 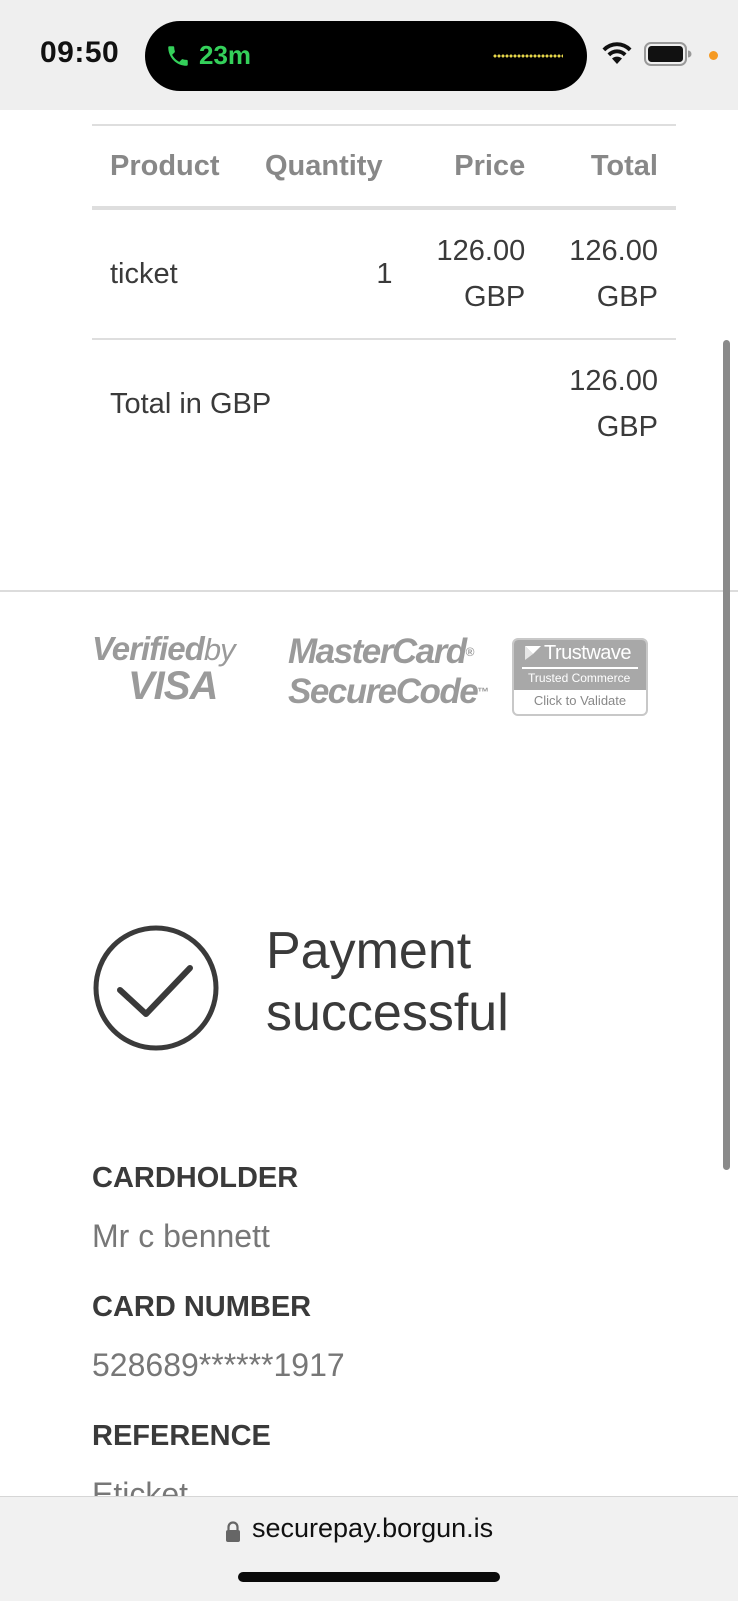 What do you see at coordinates (383, 691) in the screenshot?
I see `securecode-text: SecureCode` at bounding box center [383, 691].